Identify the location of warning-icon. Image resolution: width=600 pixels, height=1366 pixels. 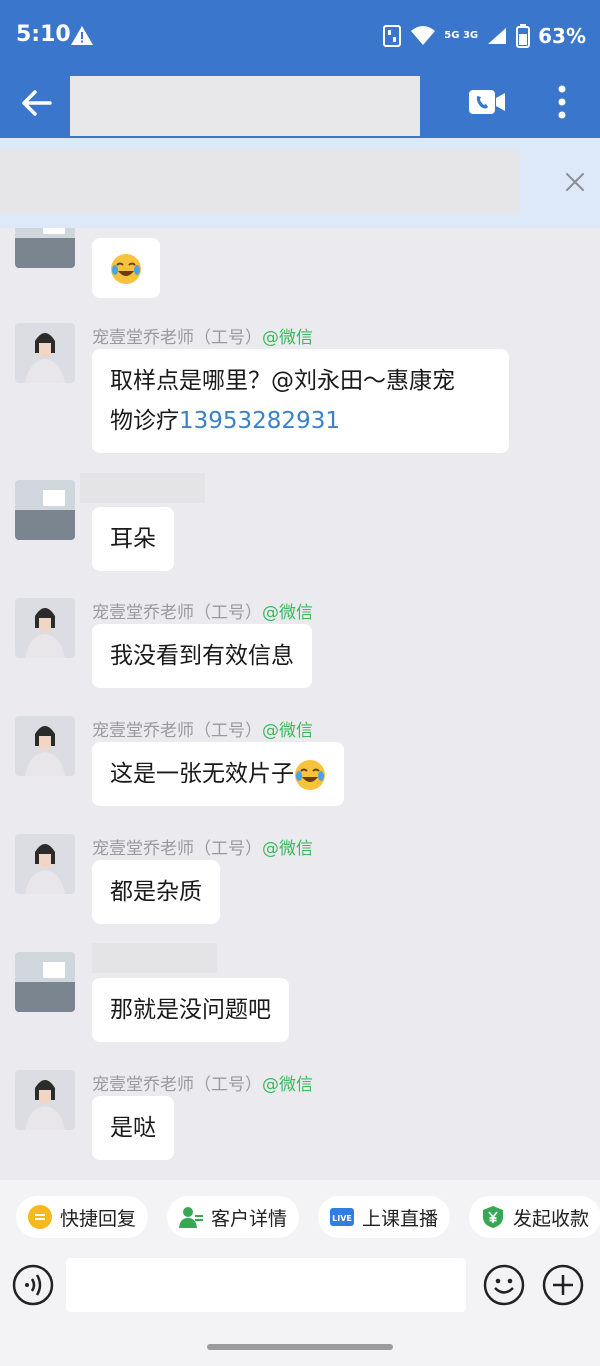
(82, 35).